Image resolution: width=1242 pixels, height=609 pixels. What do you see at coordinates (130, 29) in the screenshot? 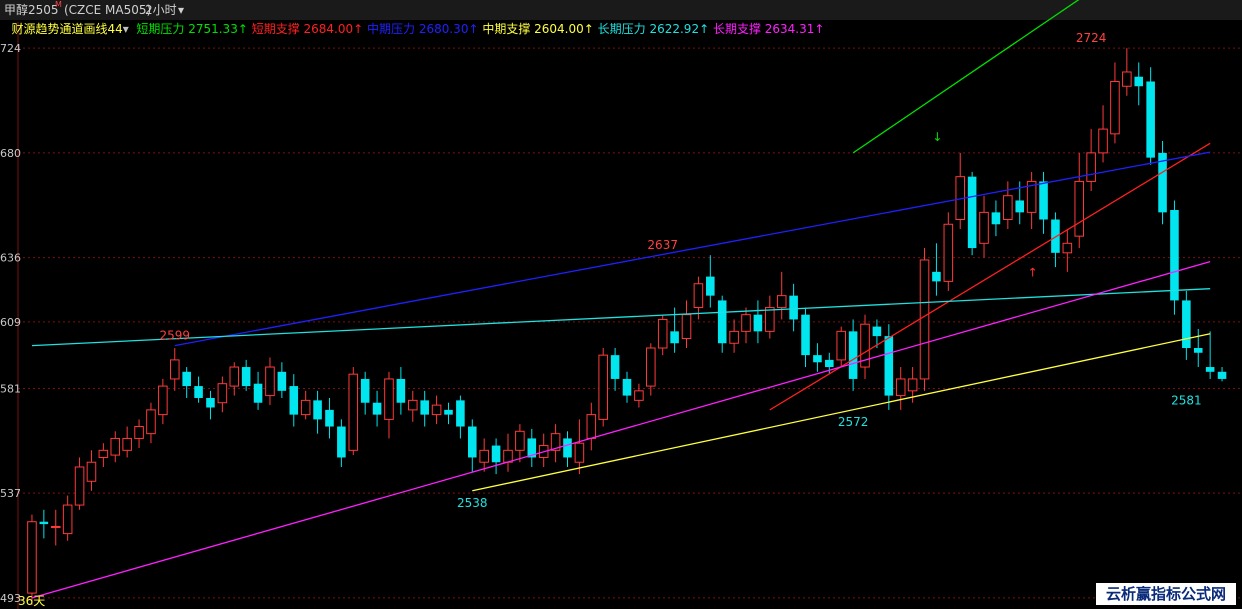
I see `indicator-dropdown-icon: ▾` at bounding box center [130, 29].